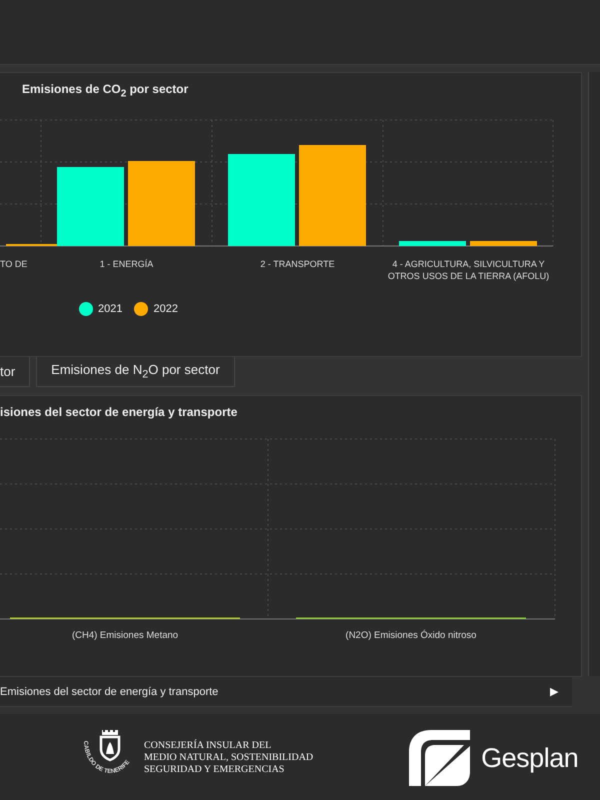  Describe the element at coordinates (439, 758) in the screenshot. I see `brand-logo-icon` at that location.